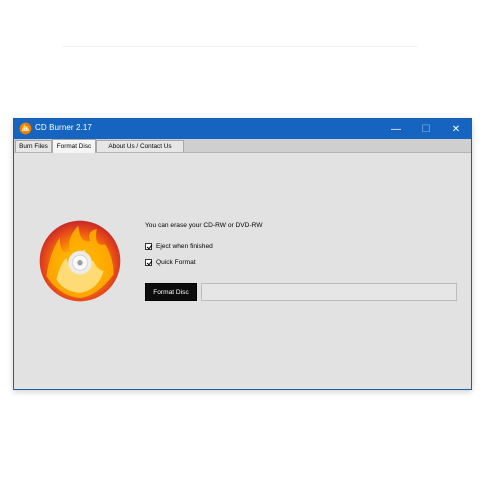 The height and width of the screenshot is (500, 500). What do you see at coordinates (204, 225) in the screenshot?
I see `info-text: You can erase your CD-RW or DVD-RW` at bounding box center [204, 225].